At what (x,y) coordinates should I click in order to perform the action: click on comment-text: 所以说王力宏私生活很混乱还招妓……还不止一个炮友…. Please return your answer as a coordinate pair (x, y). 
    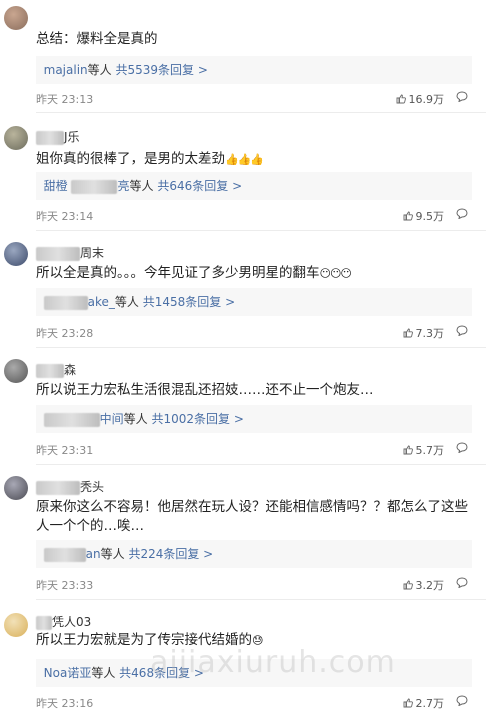
    Looking at the image, I should click on (205, 390).